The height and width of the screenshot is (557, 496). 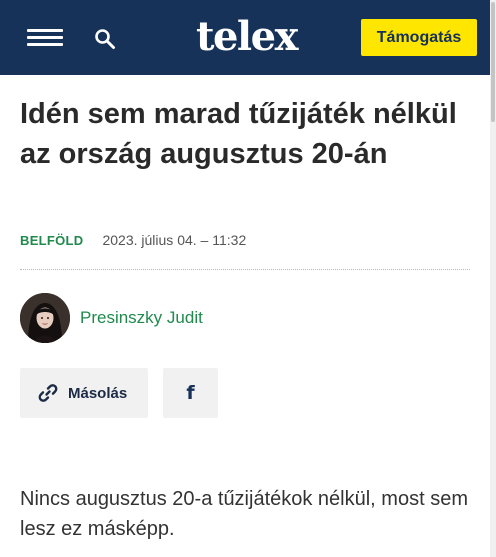 I want to click on facebook-share-button: f, so click(x=190, y=393).